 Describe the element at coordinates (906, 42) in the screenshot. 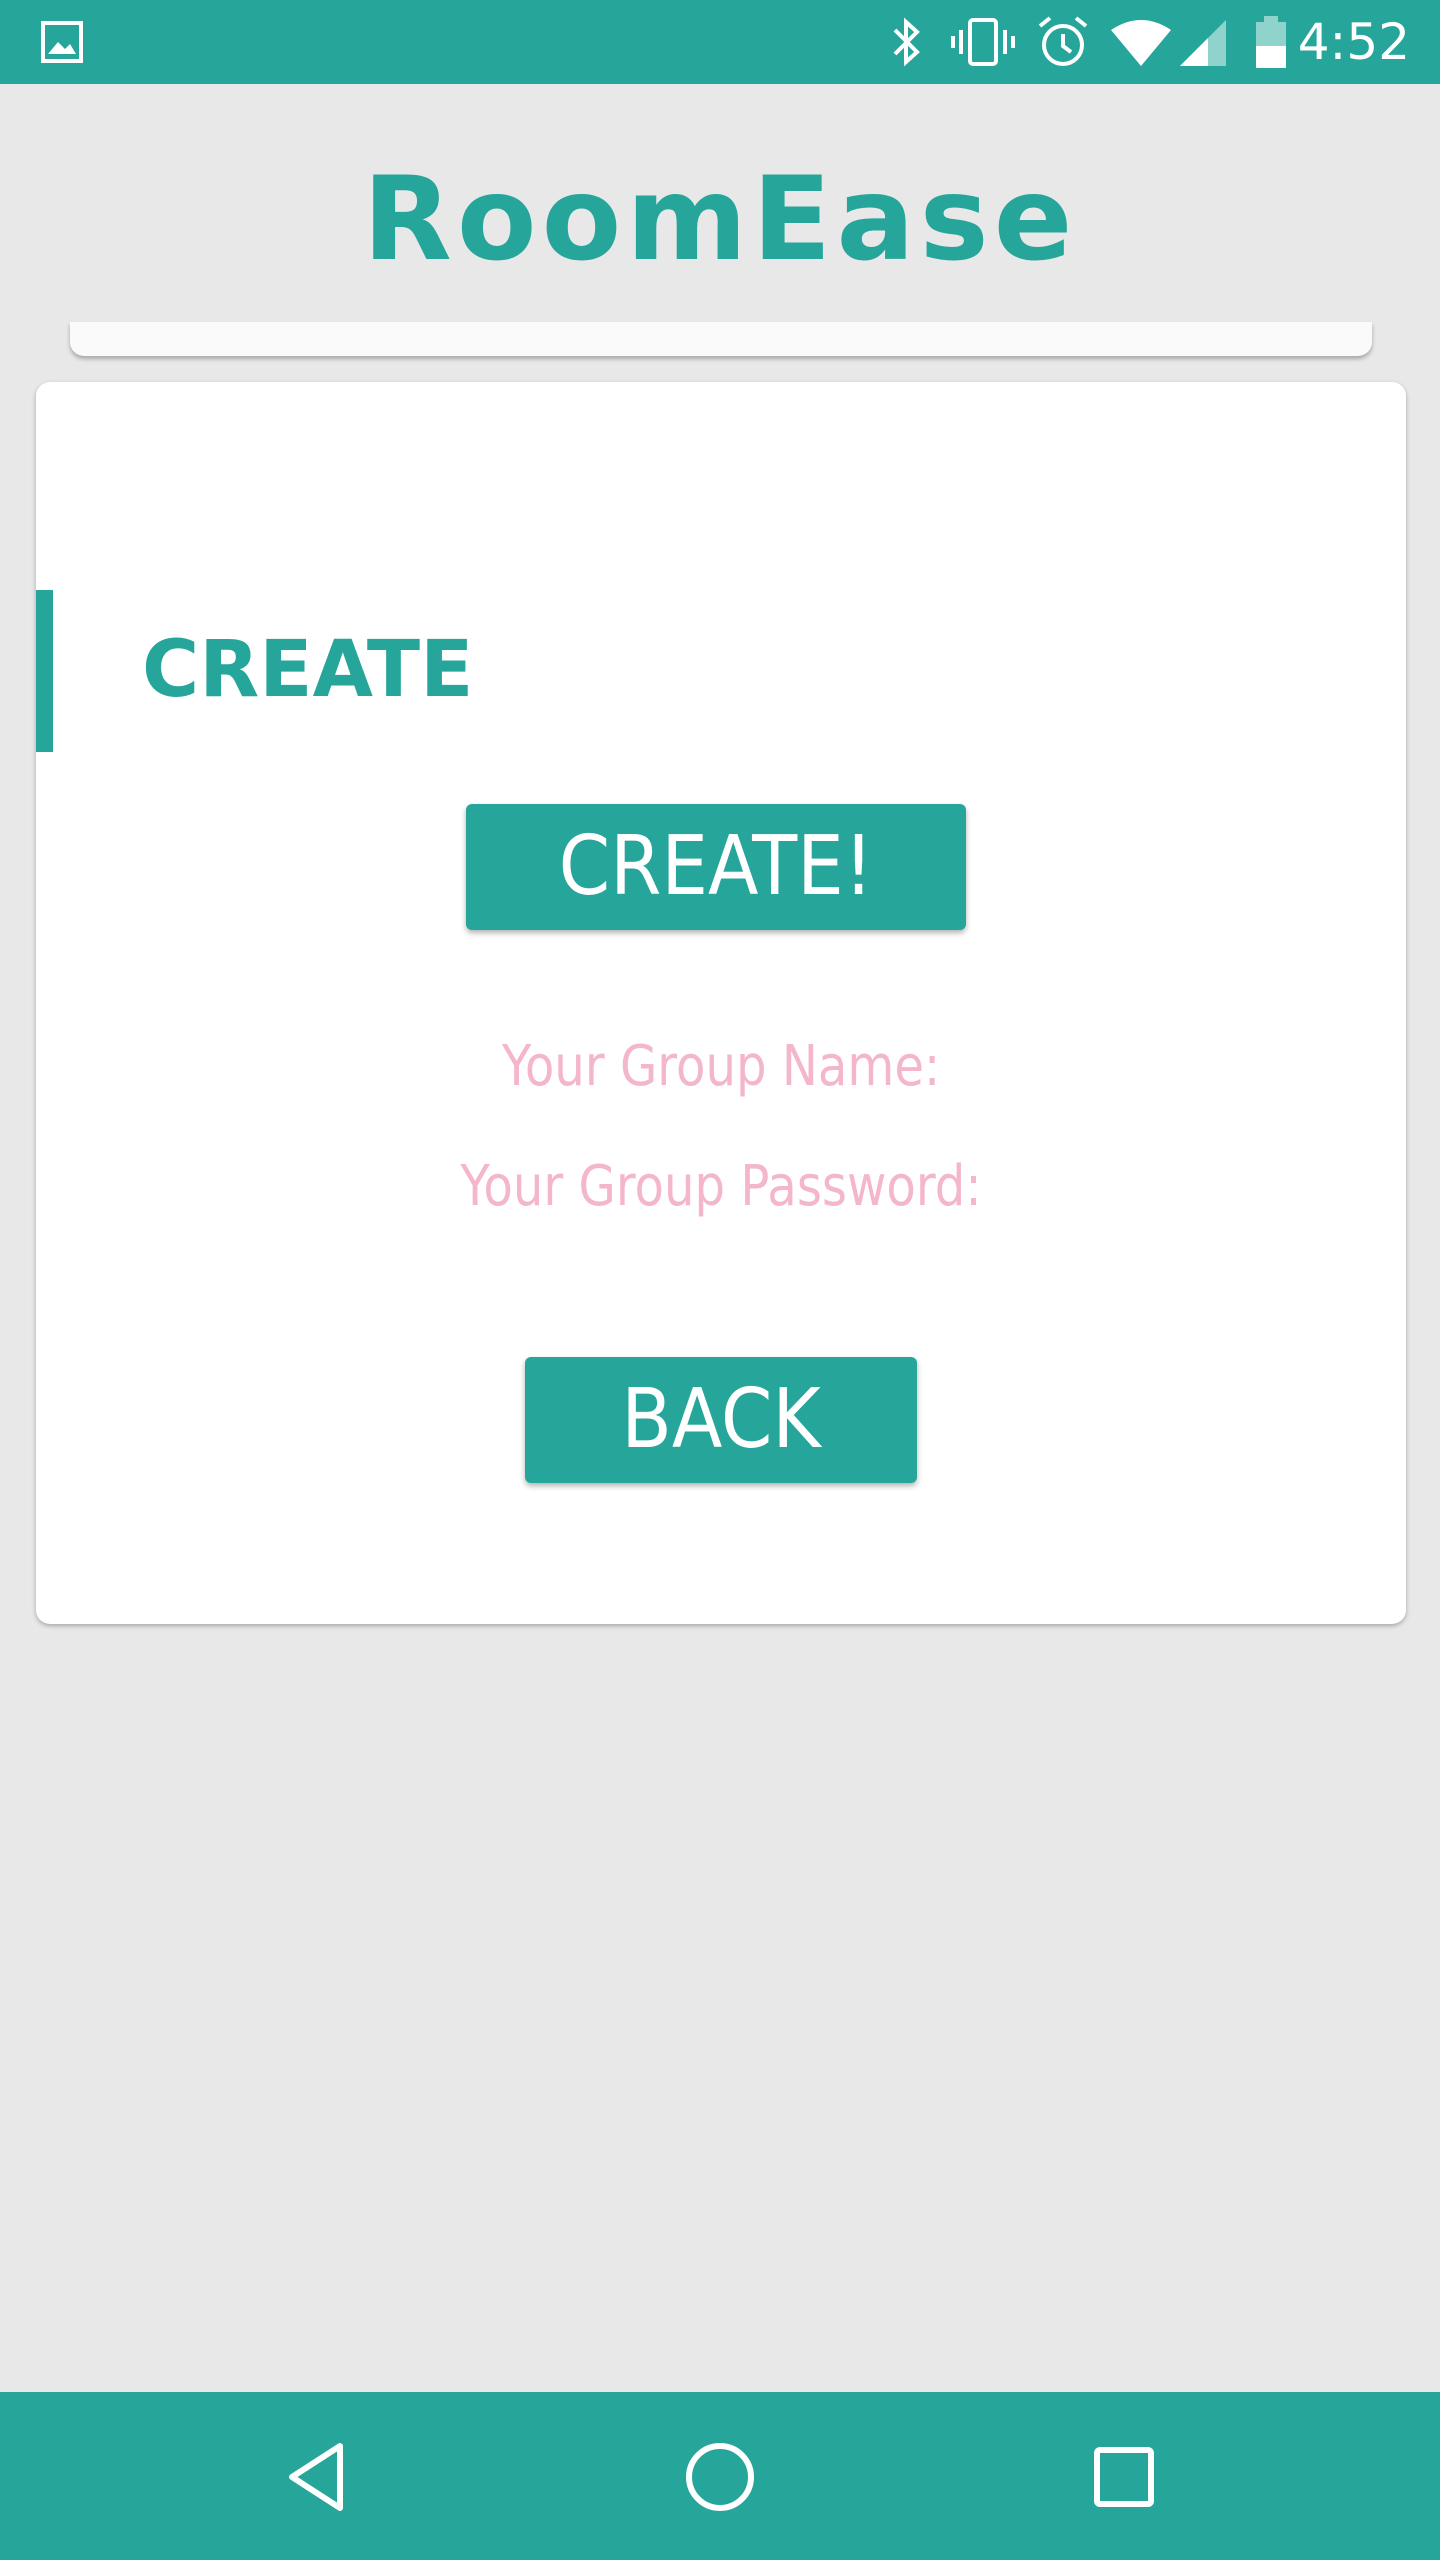

I see `bluetooth-icon` at that location.